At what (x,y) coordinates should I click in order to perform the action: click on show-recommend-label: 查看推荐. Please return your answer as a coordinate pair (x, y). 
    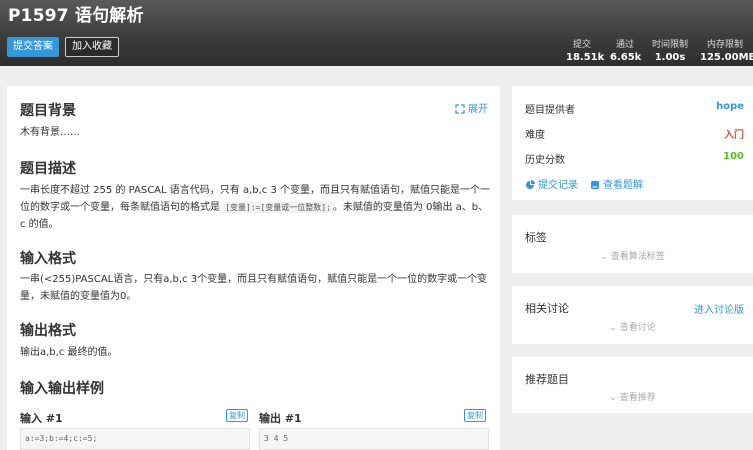
    Looking at the image, I should click on (637, 398).